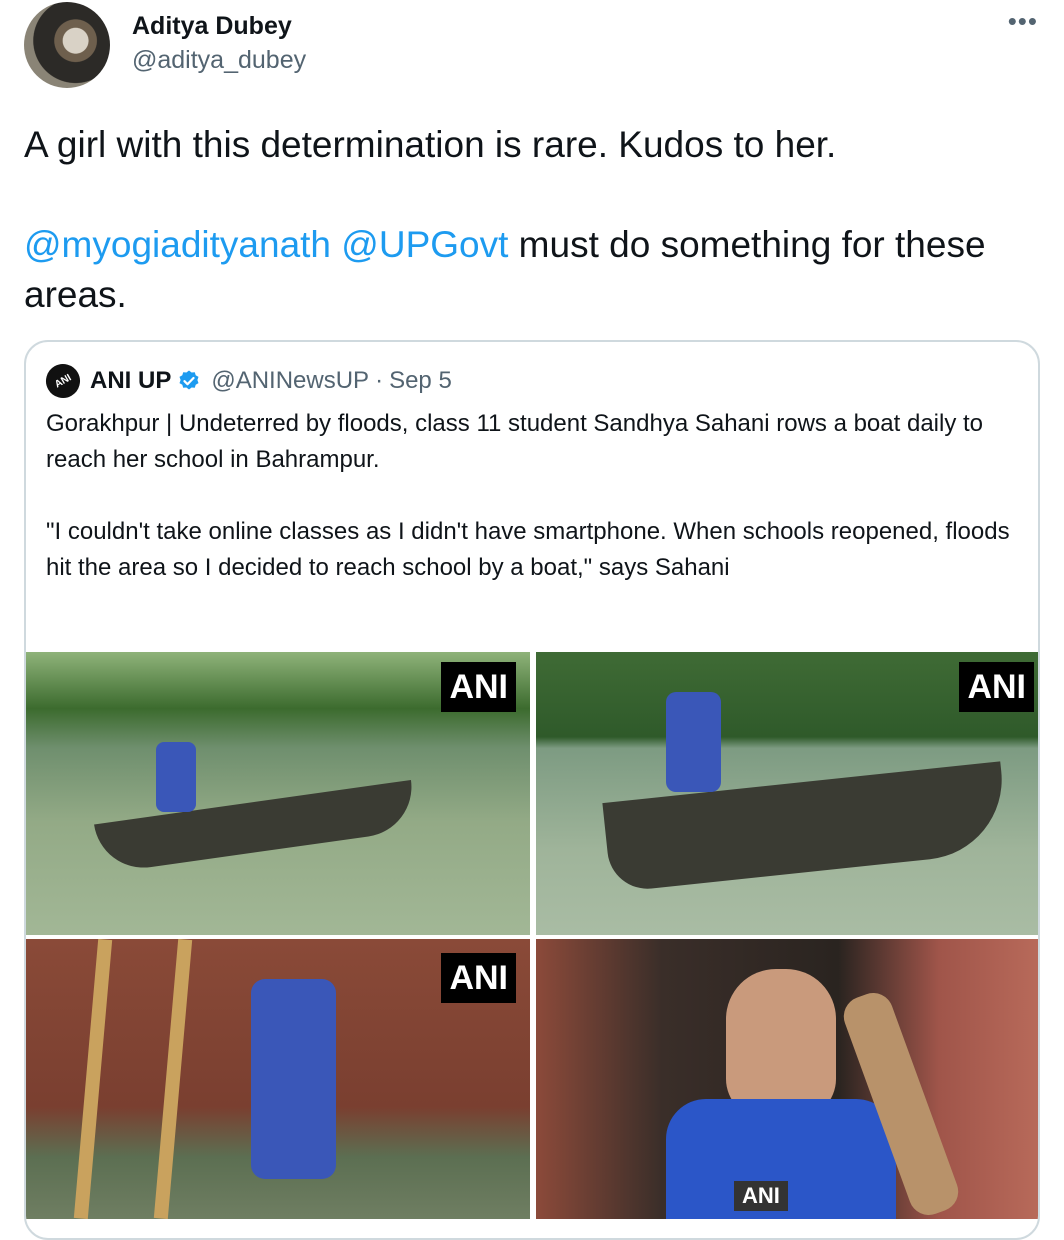  What do you see at coordinates (761, 1196) in the screenshot?
I see `mic-label: ANI` at bounding box center [761, 1196].